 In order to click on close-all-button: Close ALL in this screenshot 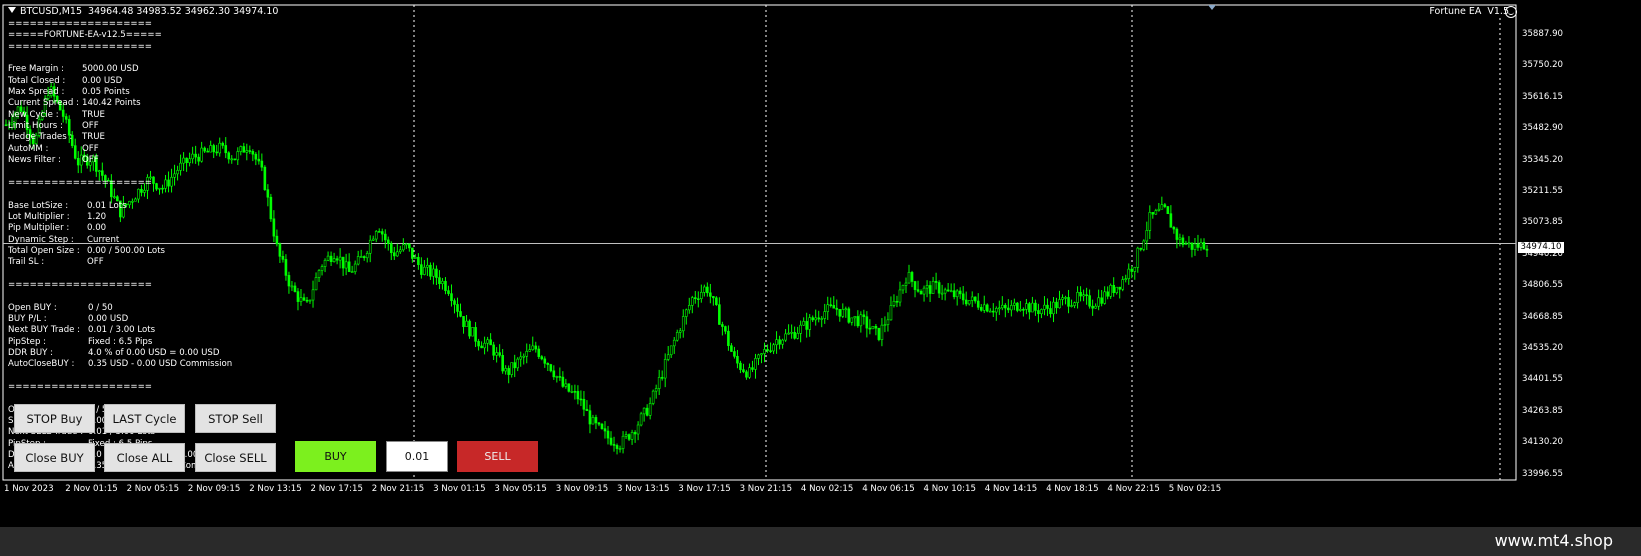, I will do `click(144, 457)`.